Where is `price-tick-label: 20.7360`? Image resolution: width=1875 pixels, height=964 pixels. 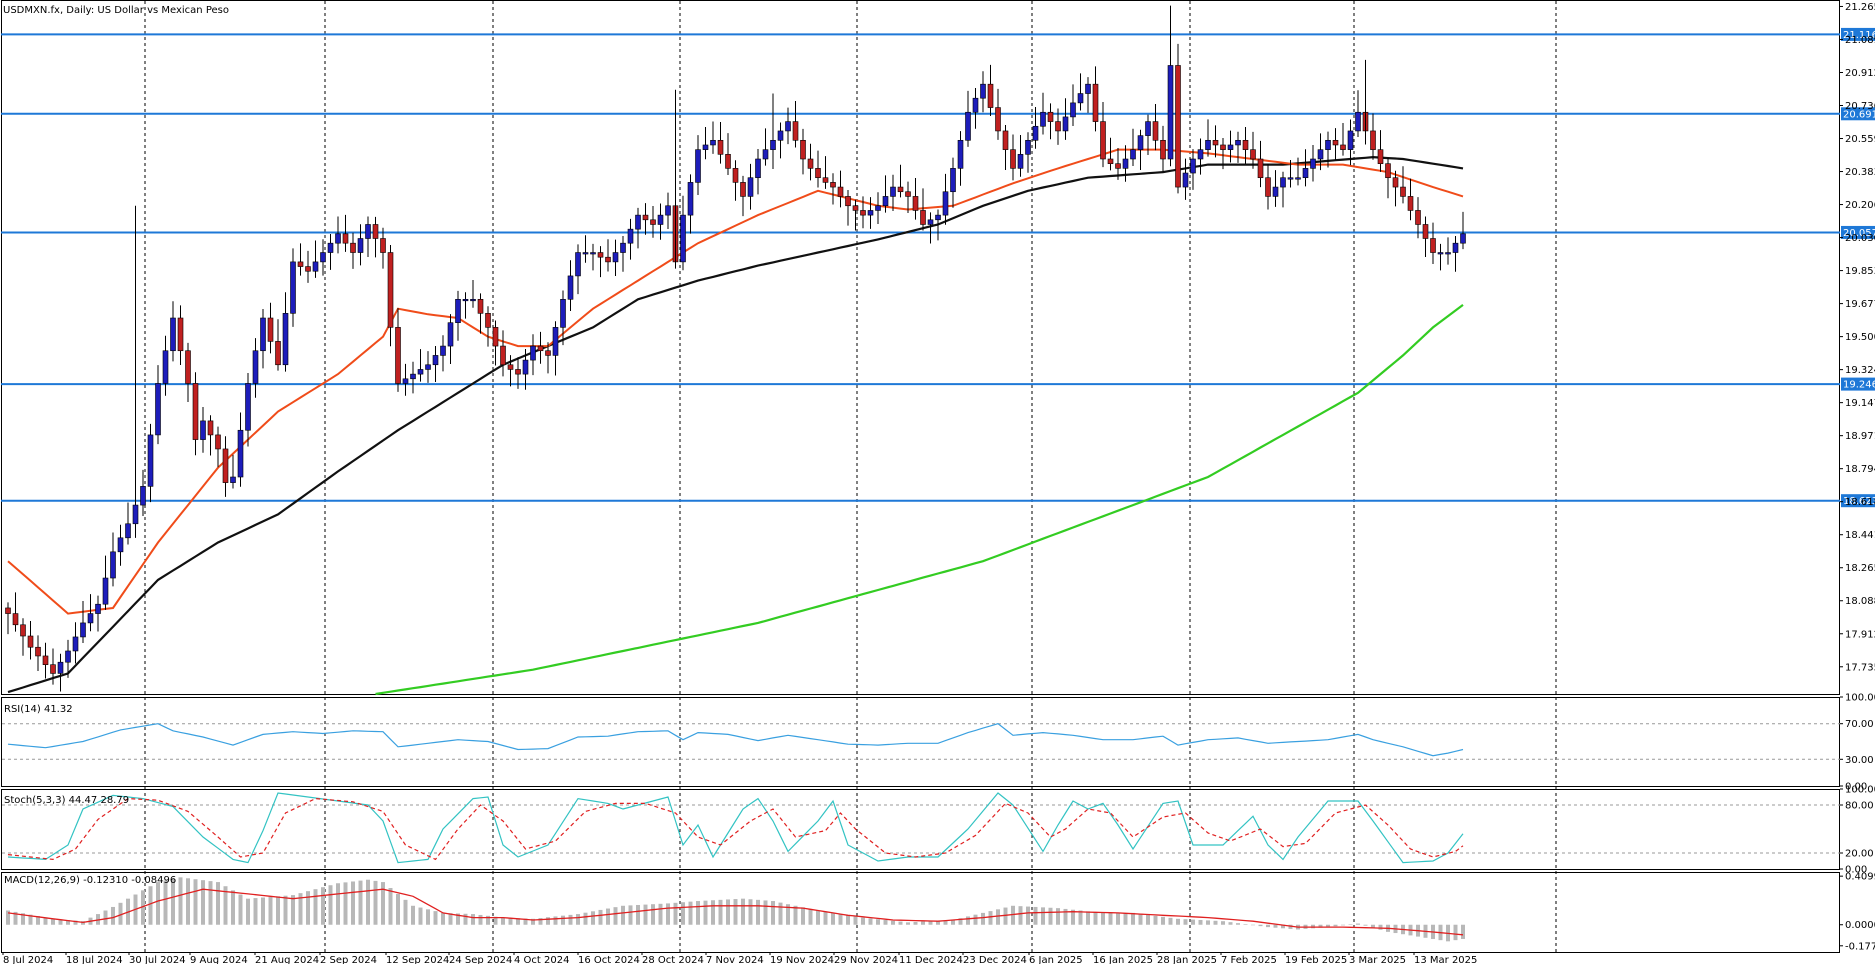
price-tick-label: 20.7360 is located at coordinates (1860, 106).